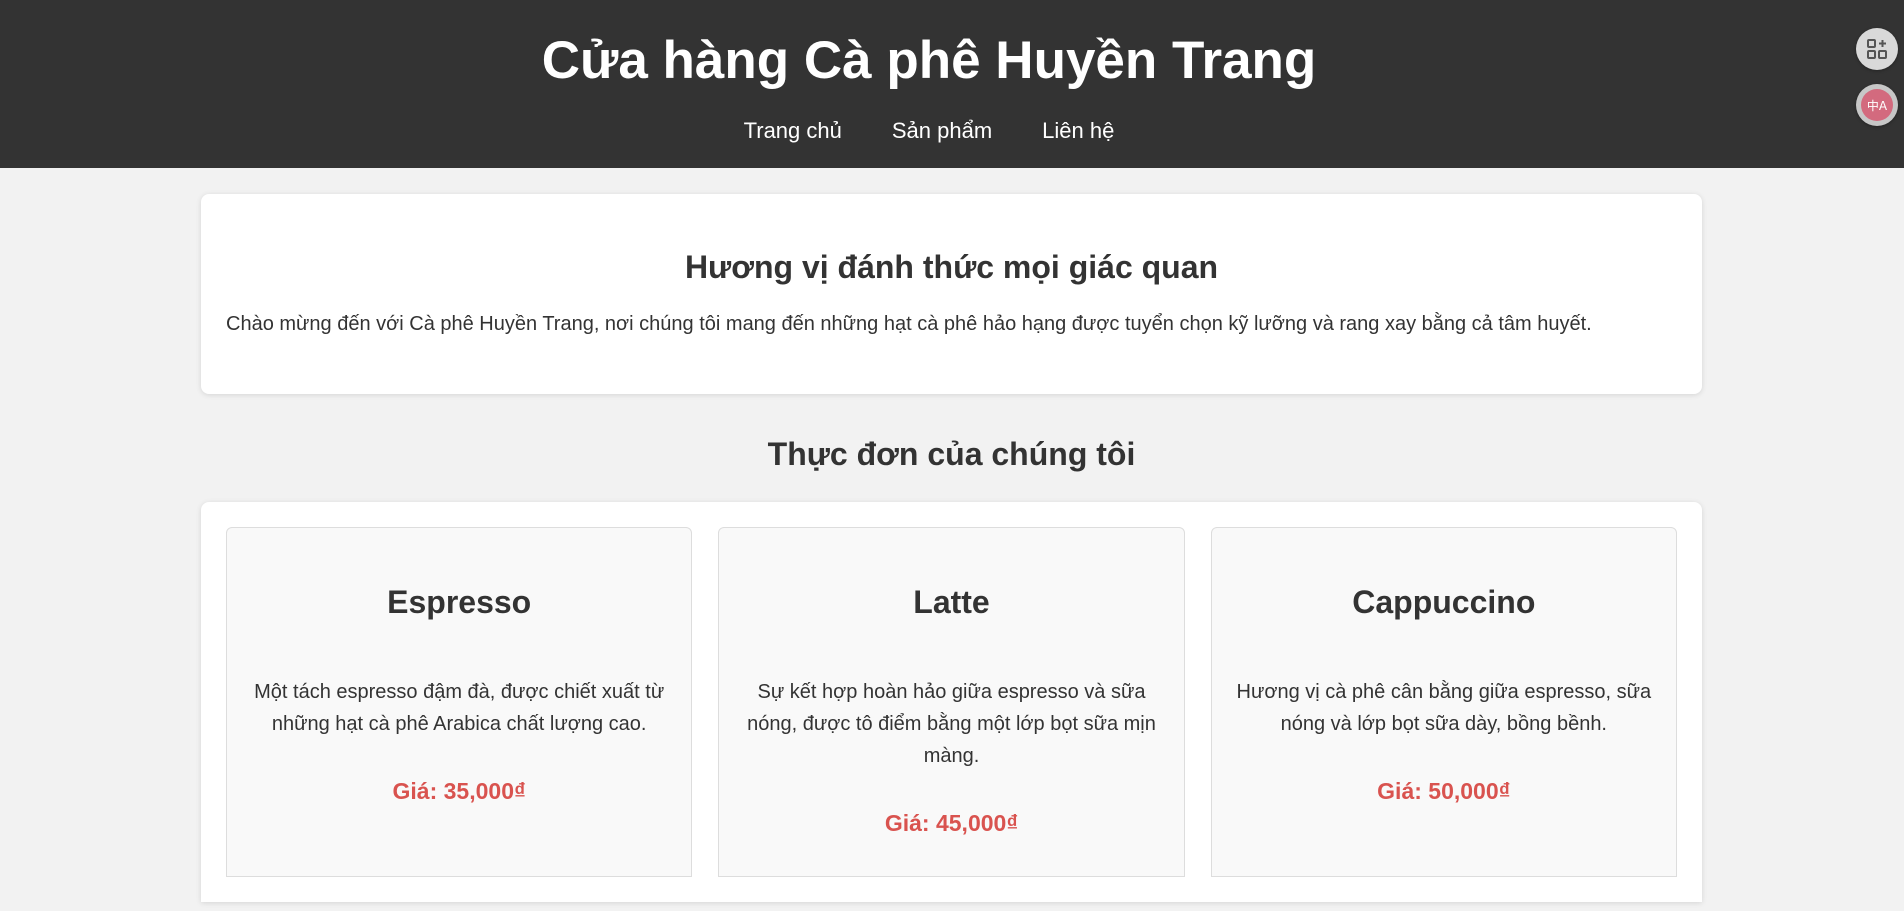 This screenshot has width=1904, height=911. What do you see at coordinates (1078, 131) in the screenshot?
I see `nav-contact: Liên hệ` at bounding box center [1078, 131].